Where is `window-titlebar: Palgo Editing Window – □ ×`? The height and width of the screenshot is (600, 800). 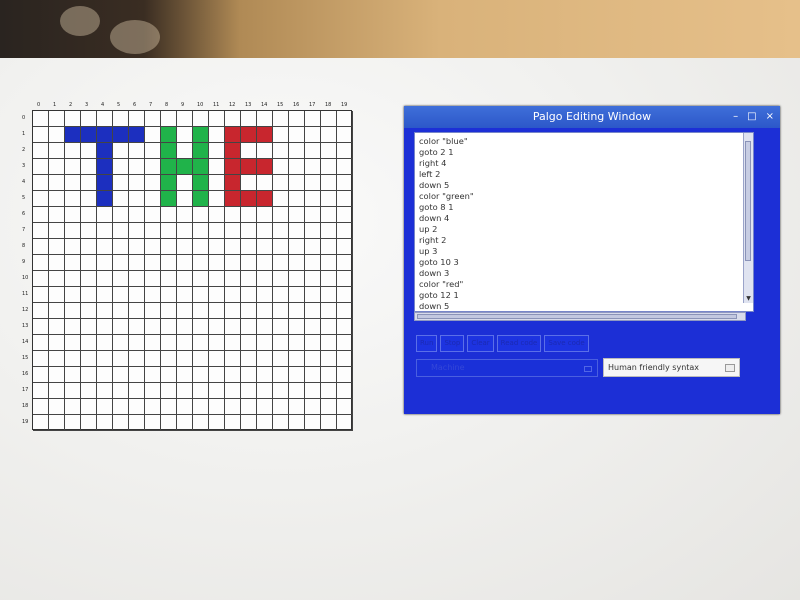 window-titlebar: Palgo Editing Window – □ × is located at coordinates (592, 117).